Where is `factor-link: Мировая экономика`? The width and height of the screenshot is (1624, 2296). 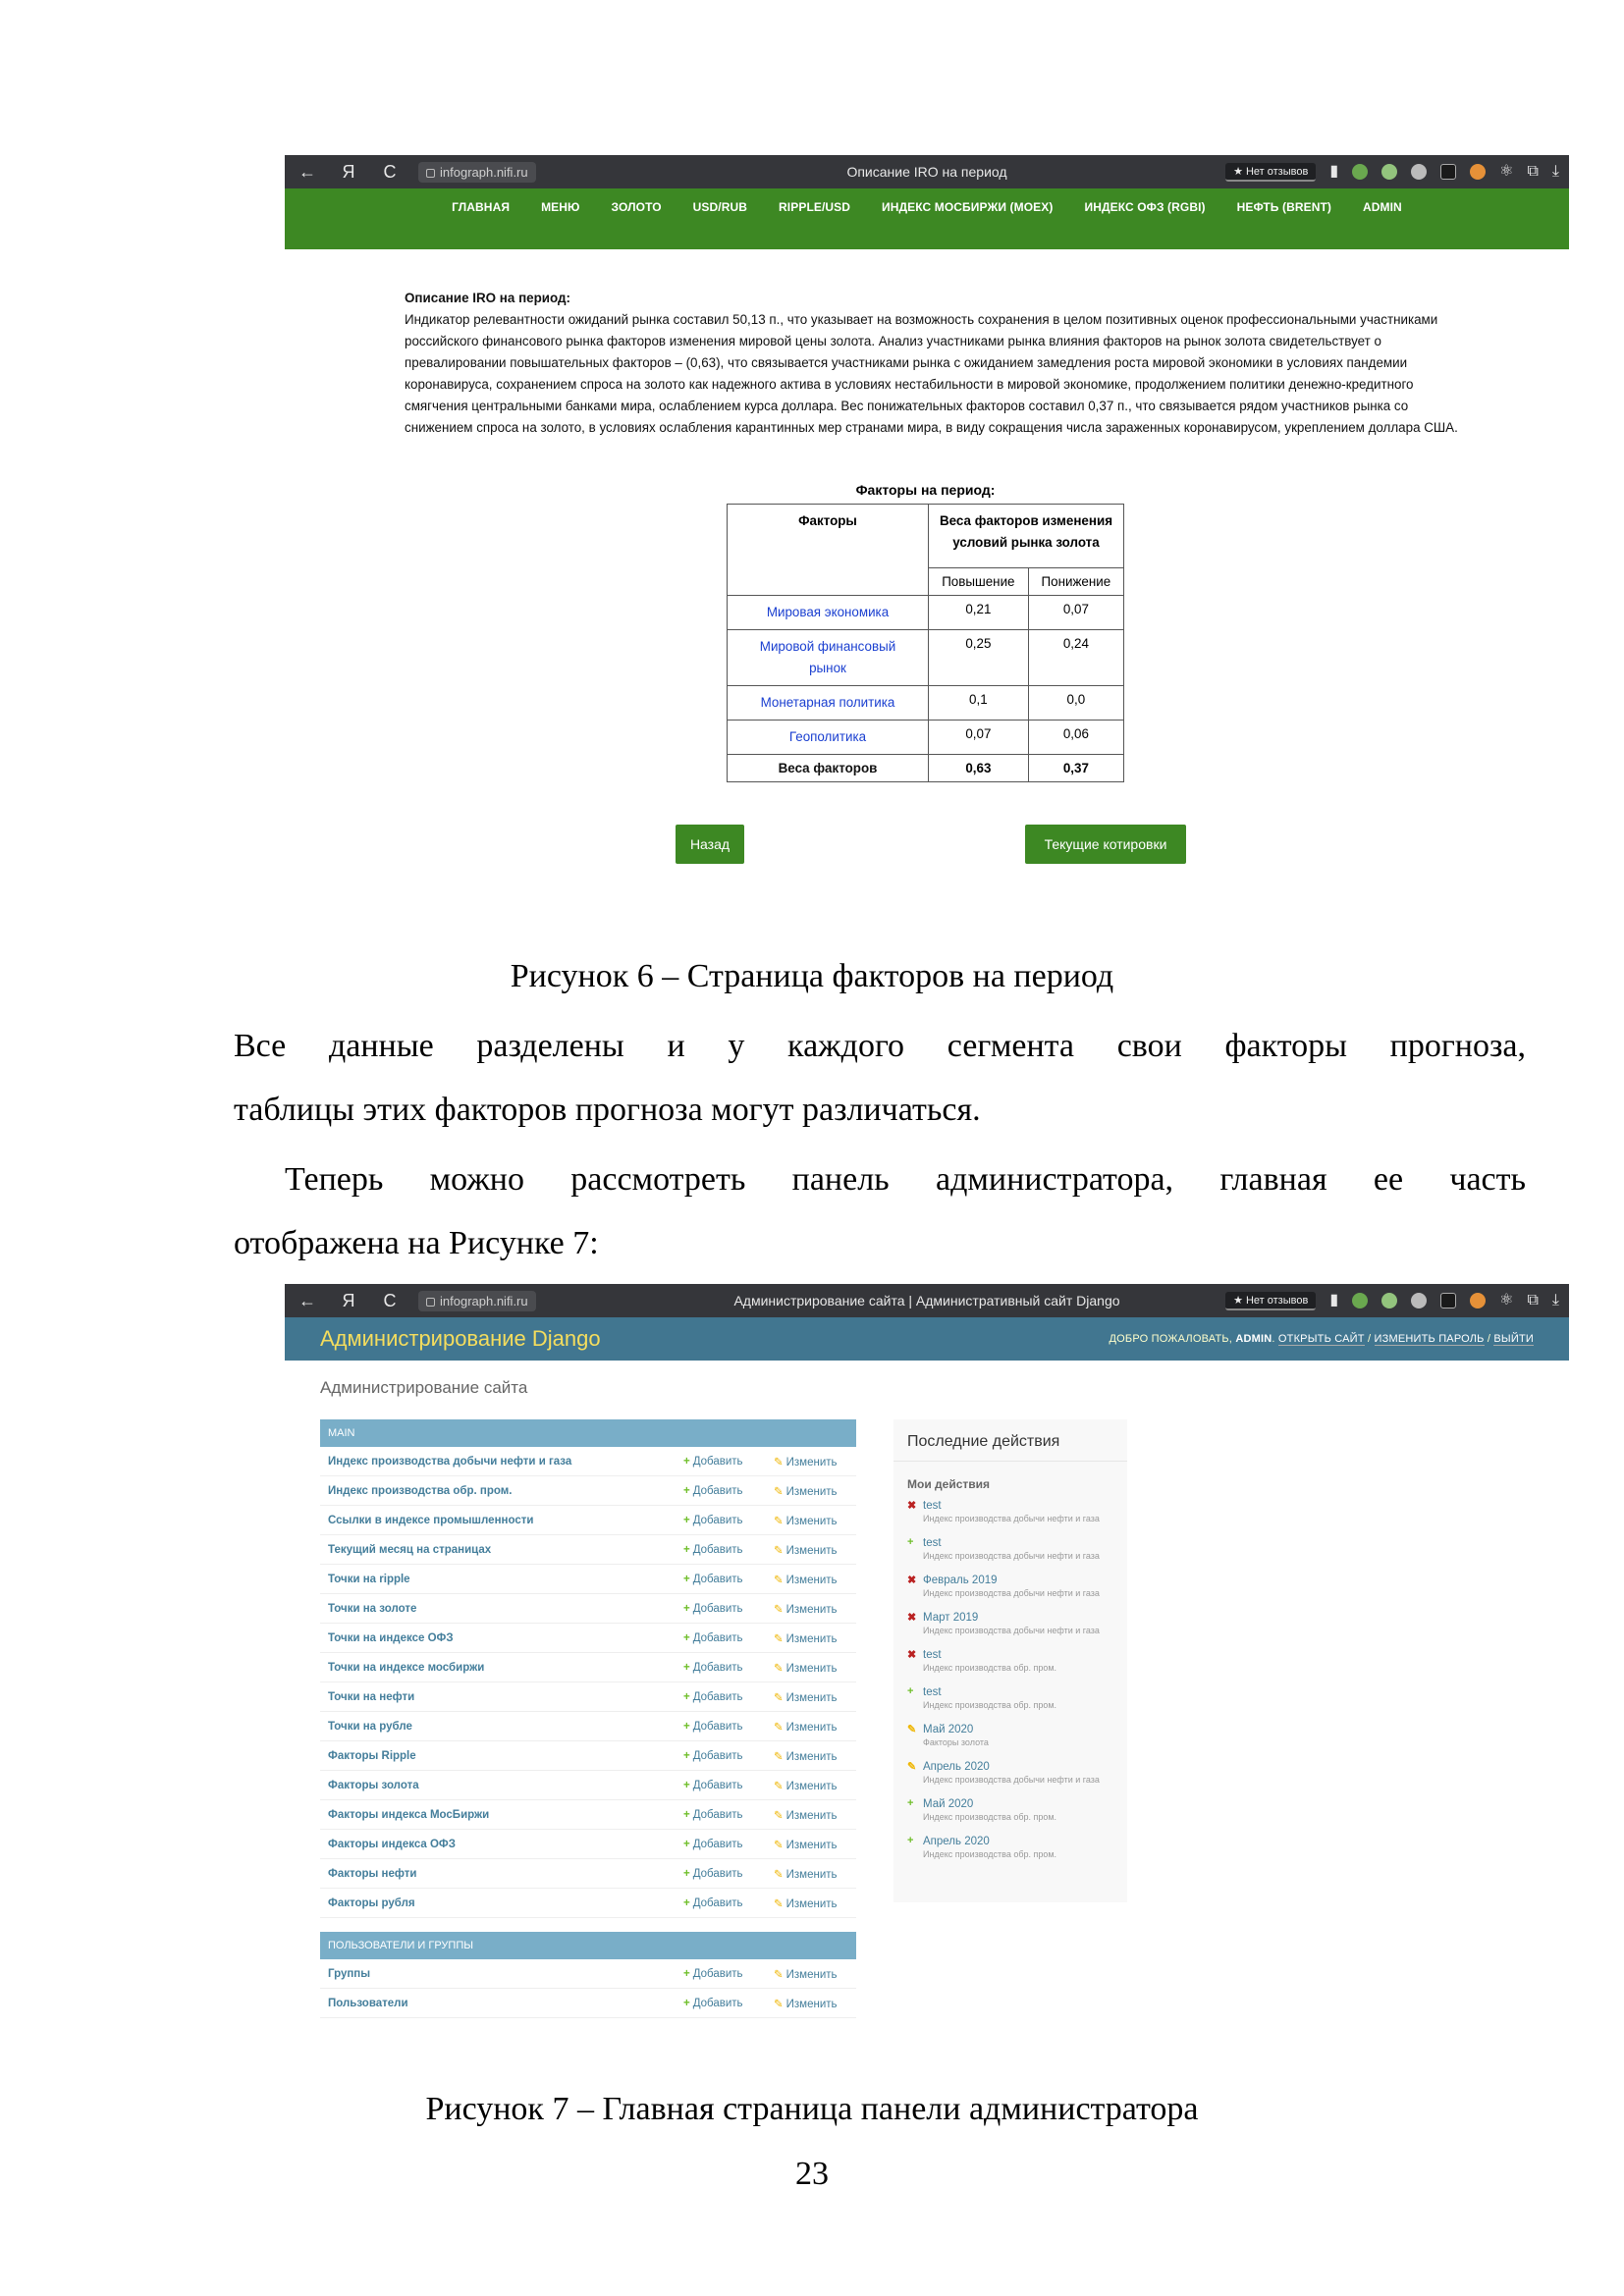
factor-link: Мировая экономика is located at coordinates (828, 612).